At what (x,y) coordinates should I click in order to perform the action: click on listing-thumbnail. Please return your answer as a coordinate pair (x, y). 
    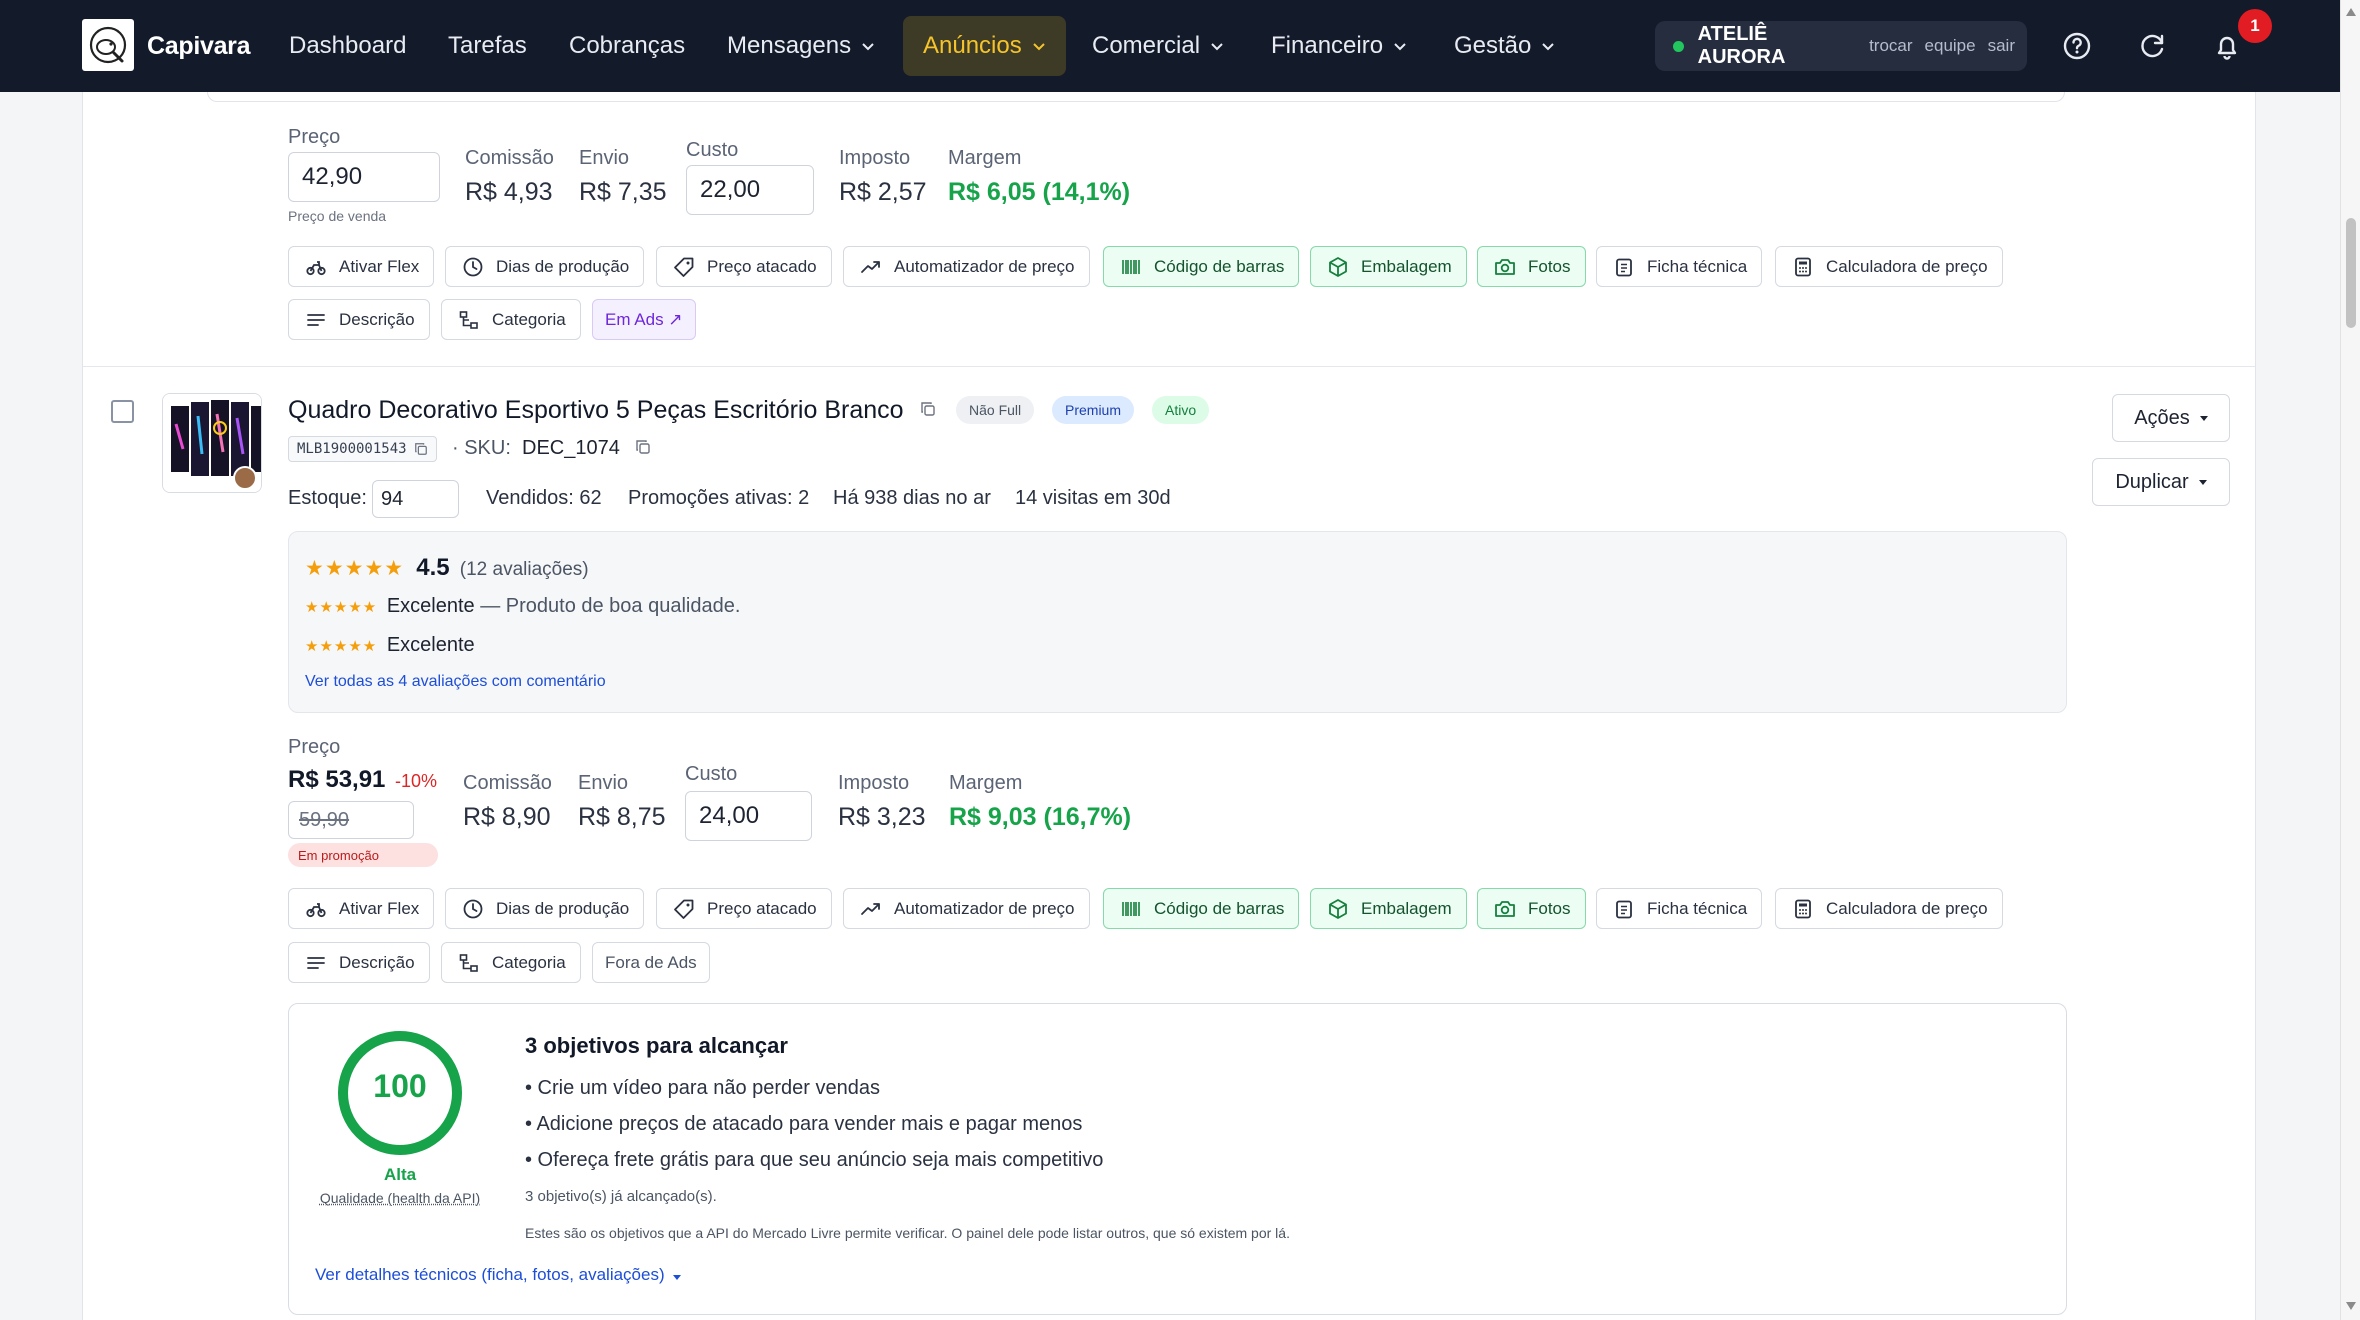
    Looking at the image, I should click on (212, 443).